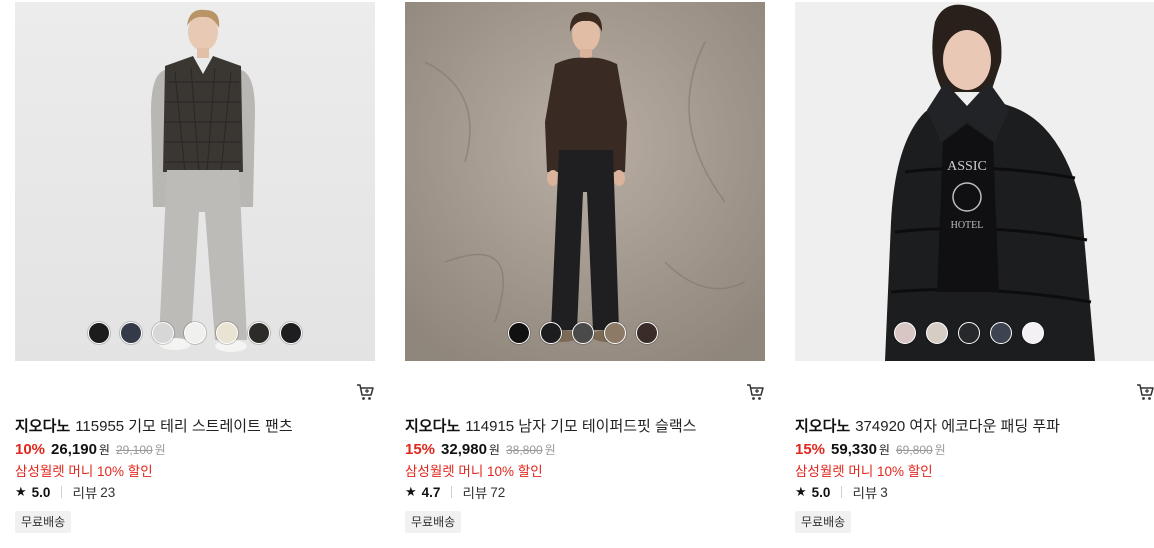 The image size is (1154, 548). What do you see at coordinates (108, 492) in the screenshot?
I see `review-count: 23` at bounding box center [108, 492].